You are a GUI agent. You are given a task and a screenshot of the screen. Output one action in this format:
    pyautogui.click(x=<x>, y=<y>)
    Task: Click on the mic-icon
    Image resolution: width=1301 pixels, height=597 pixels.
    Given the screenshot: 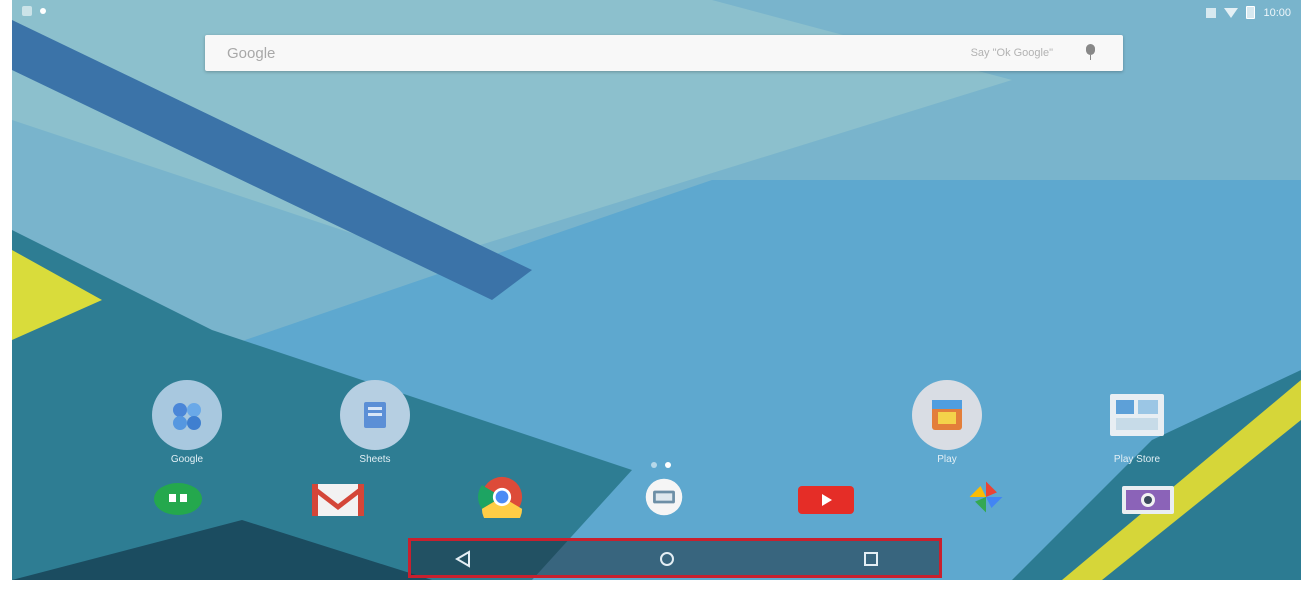 What is the action you would take?
    pyautogui.click(x=1090, y=52)
    